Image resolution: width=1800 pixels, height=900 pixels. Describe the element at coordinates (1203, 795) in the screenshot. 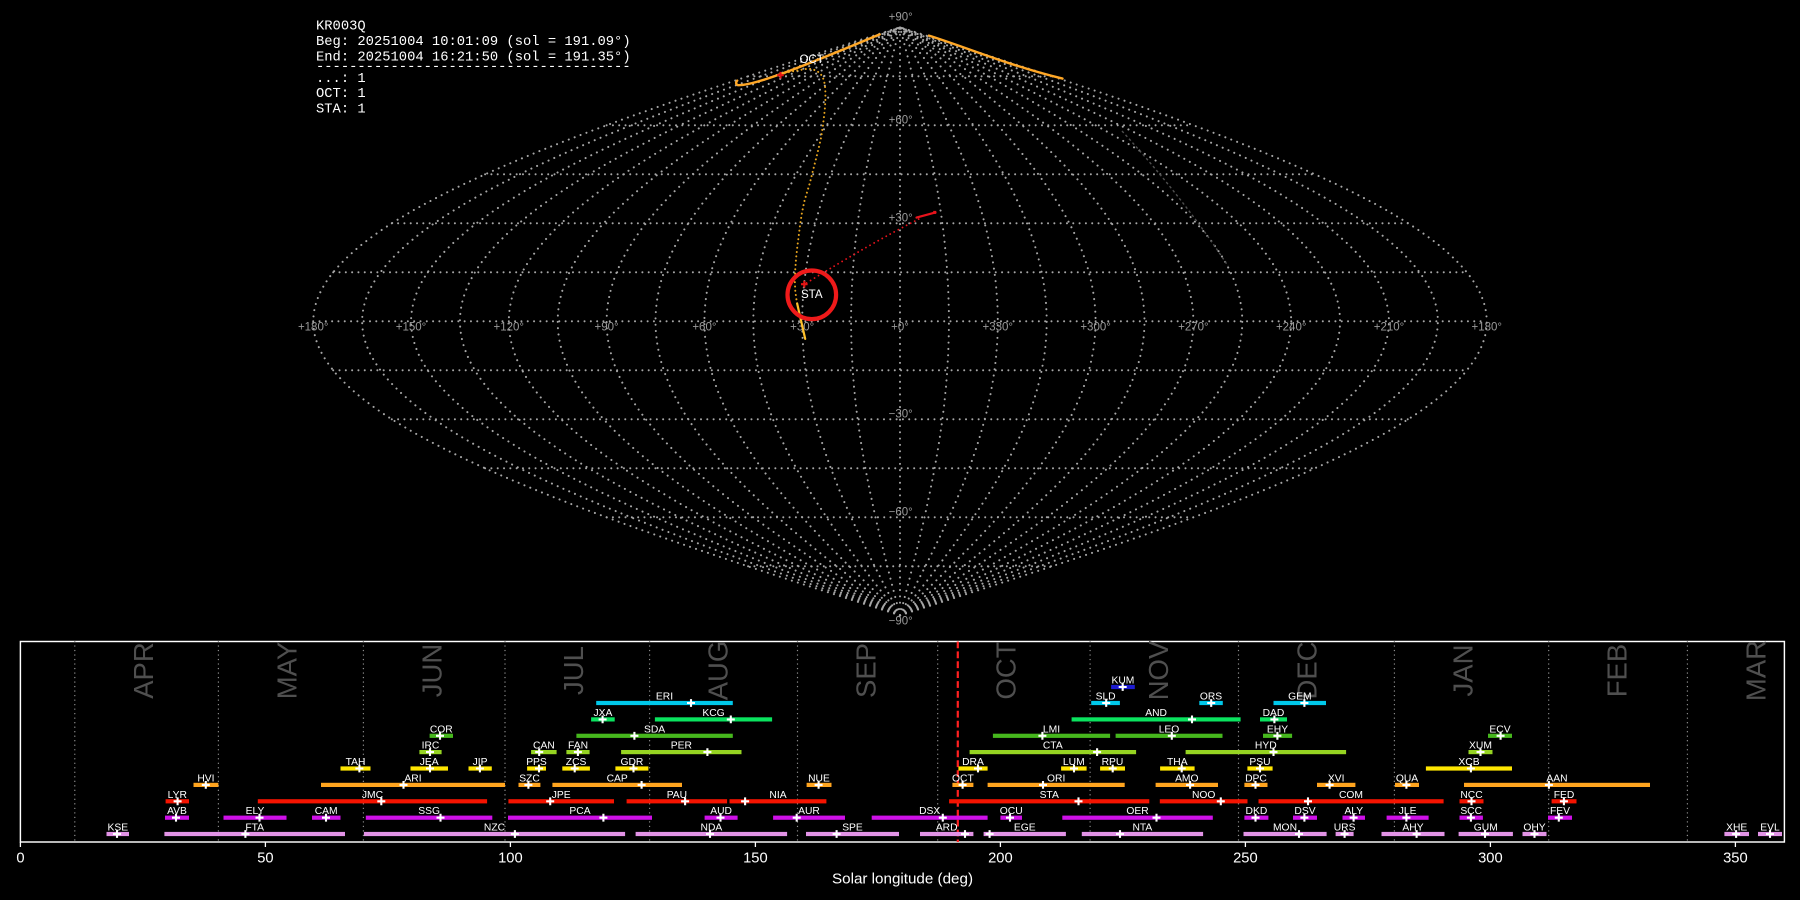

I see `svg-text: NOO` at that location.